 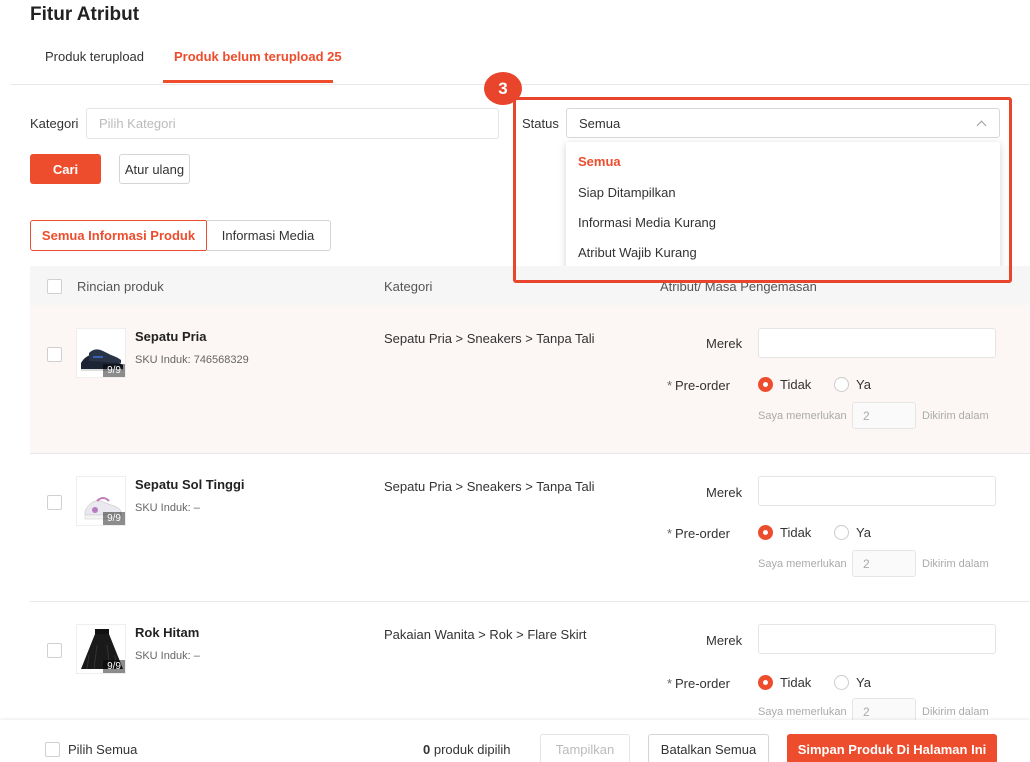 What do you see at coordinates (485, 634) in the screenshot?
I see `product-category: Pakaian Wanita > Rok > Flare Skirt` at bounding box center [485, 634].